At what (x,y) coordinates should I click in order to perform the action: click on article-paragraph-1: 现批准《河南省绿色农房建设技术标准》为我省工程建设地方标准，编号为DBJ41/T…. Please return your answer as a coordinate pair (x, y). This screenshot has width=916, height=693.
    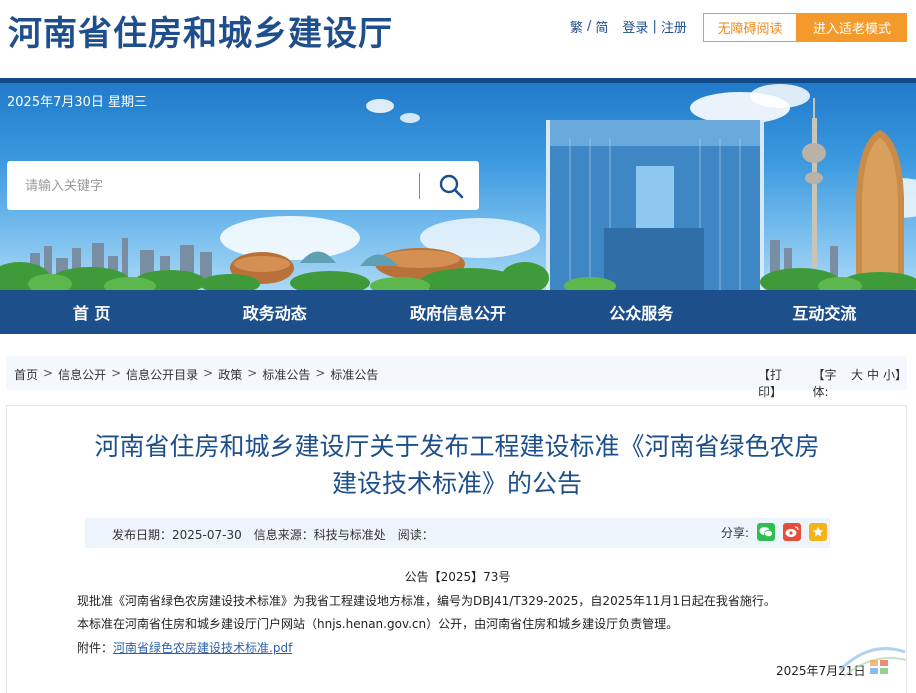
    Looking at the image, I should click on (426, 601).